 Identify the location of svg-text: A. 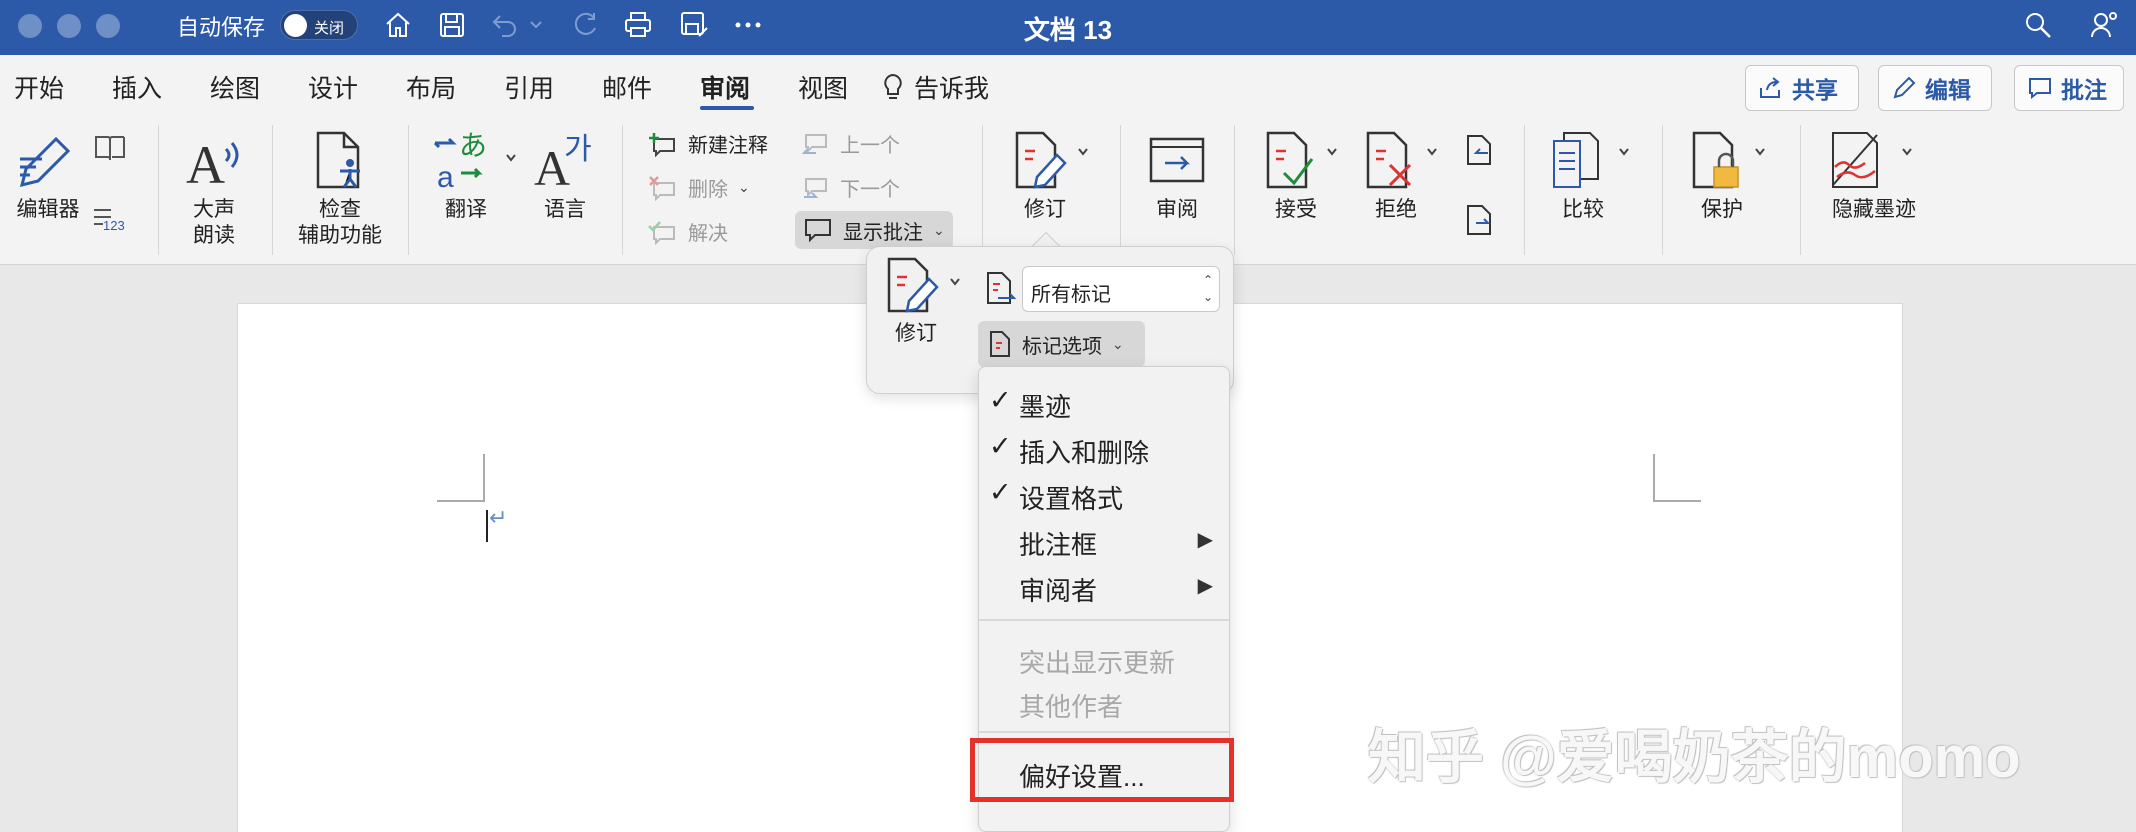
(205, 163).